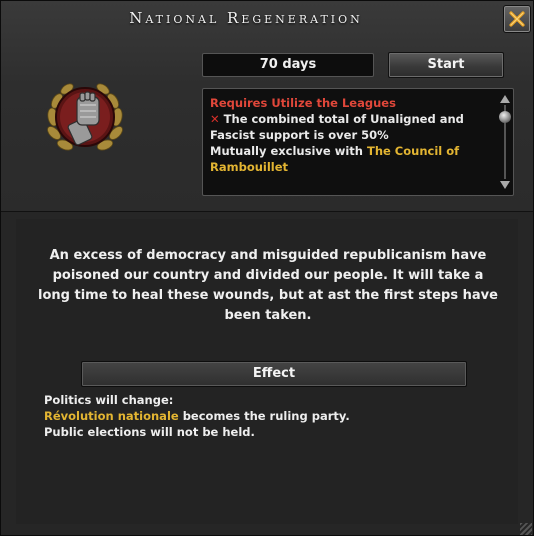 The image size is (534, 536). I want to click on party-suffix: becomes the ruling party., so click(264, 416).